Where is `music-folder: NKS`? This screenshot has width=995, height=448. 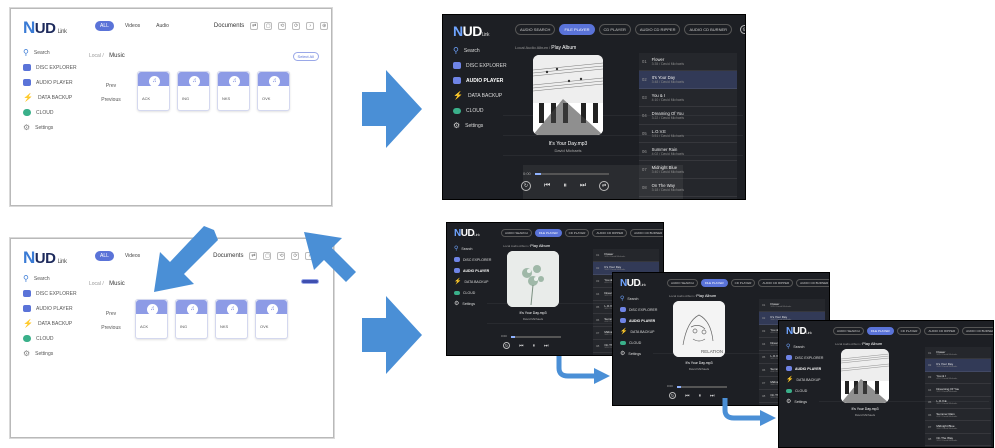 music-folder: NKS is located at coordinates (231, 319).